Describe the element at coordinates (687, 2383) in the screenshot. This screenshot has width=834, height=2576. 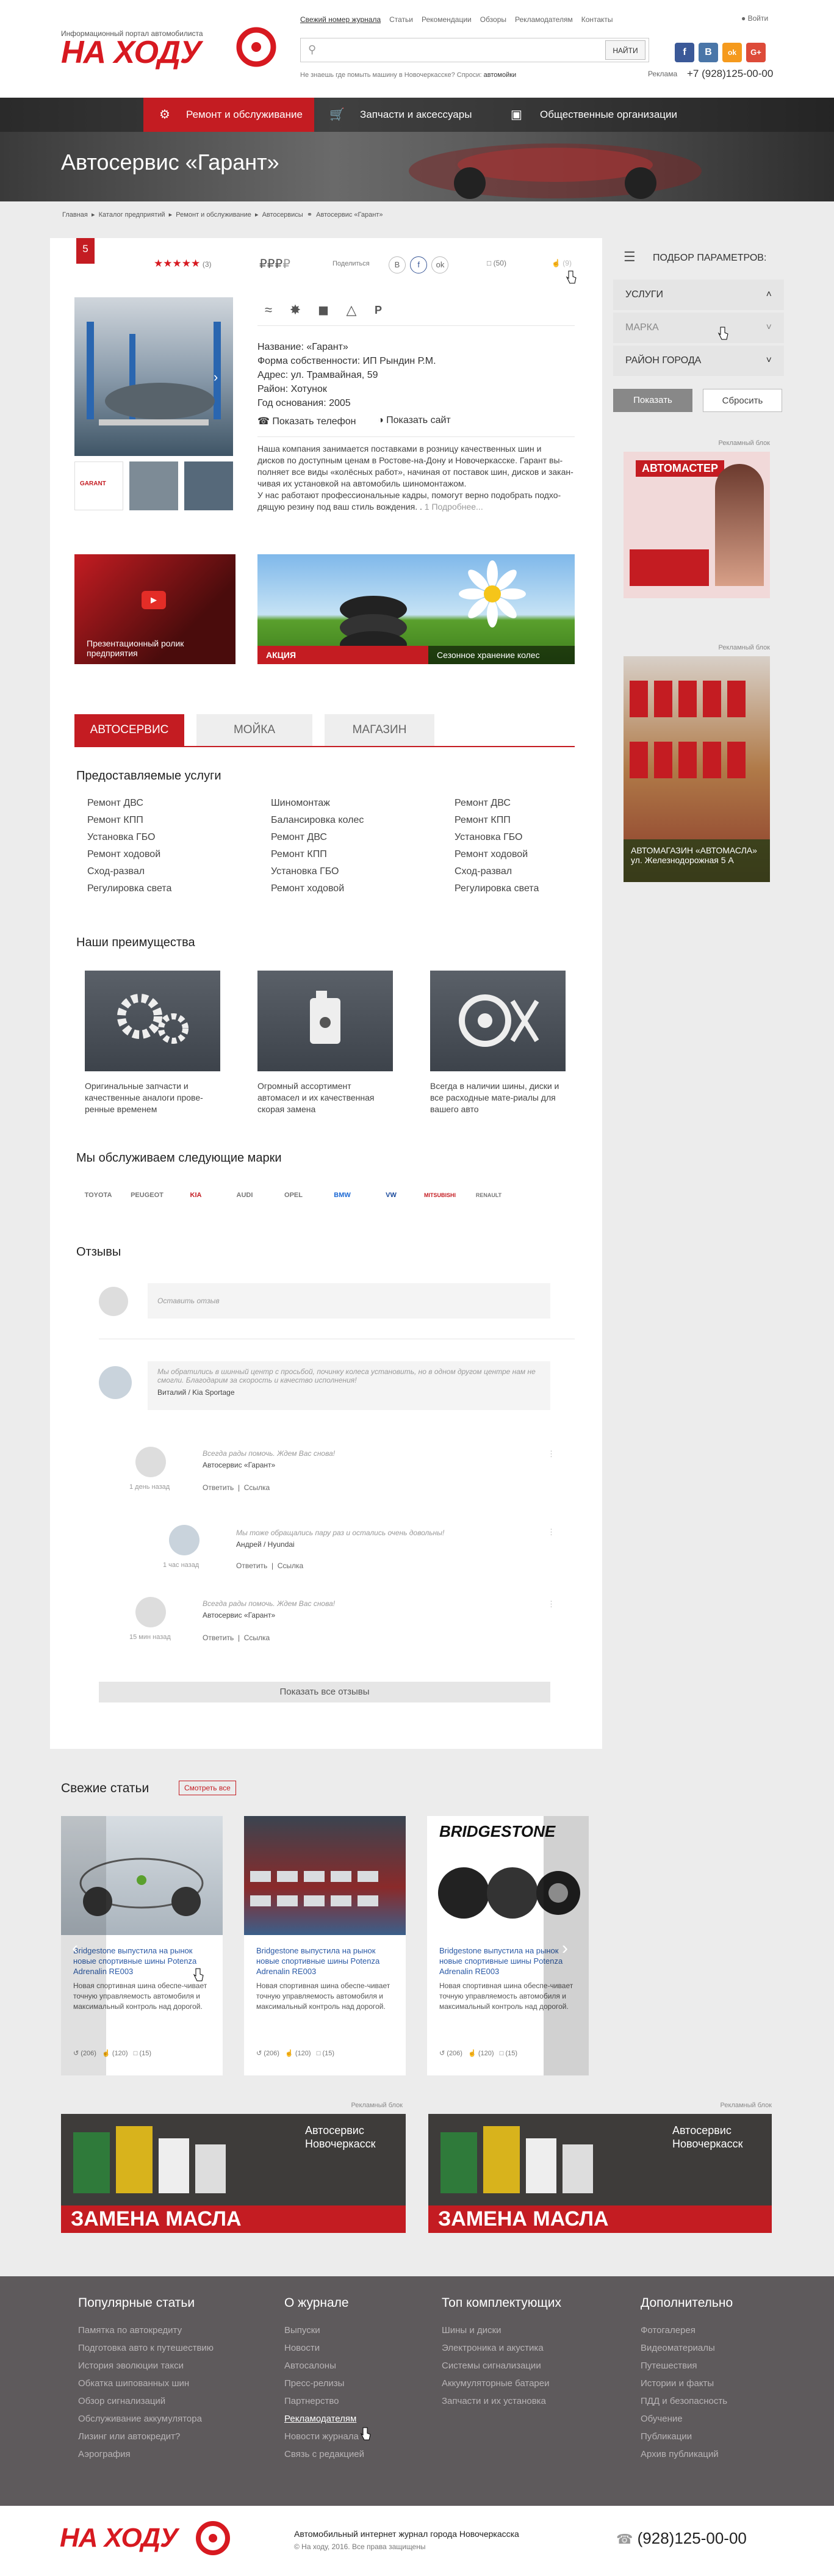
I see `footer-link: Истории и факты` at that location.